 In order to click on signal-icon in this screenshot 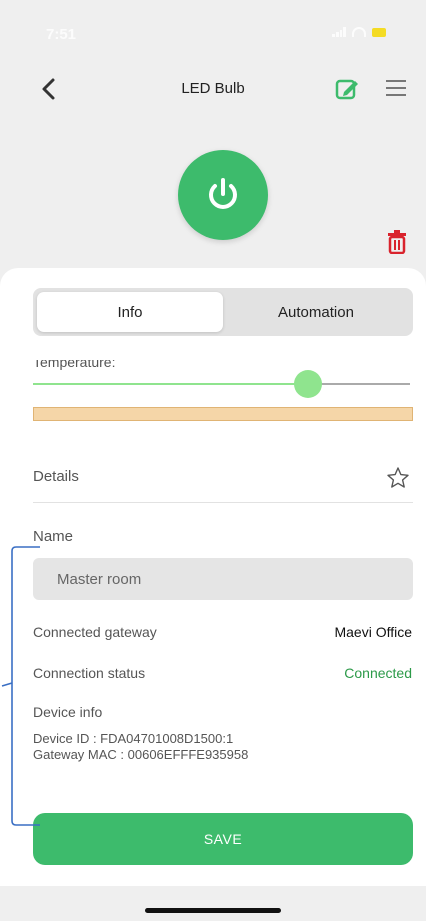, I will do `click(339, 32)`.